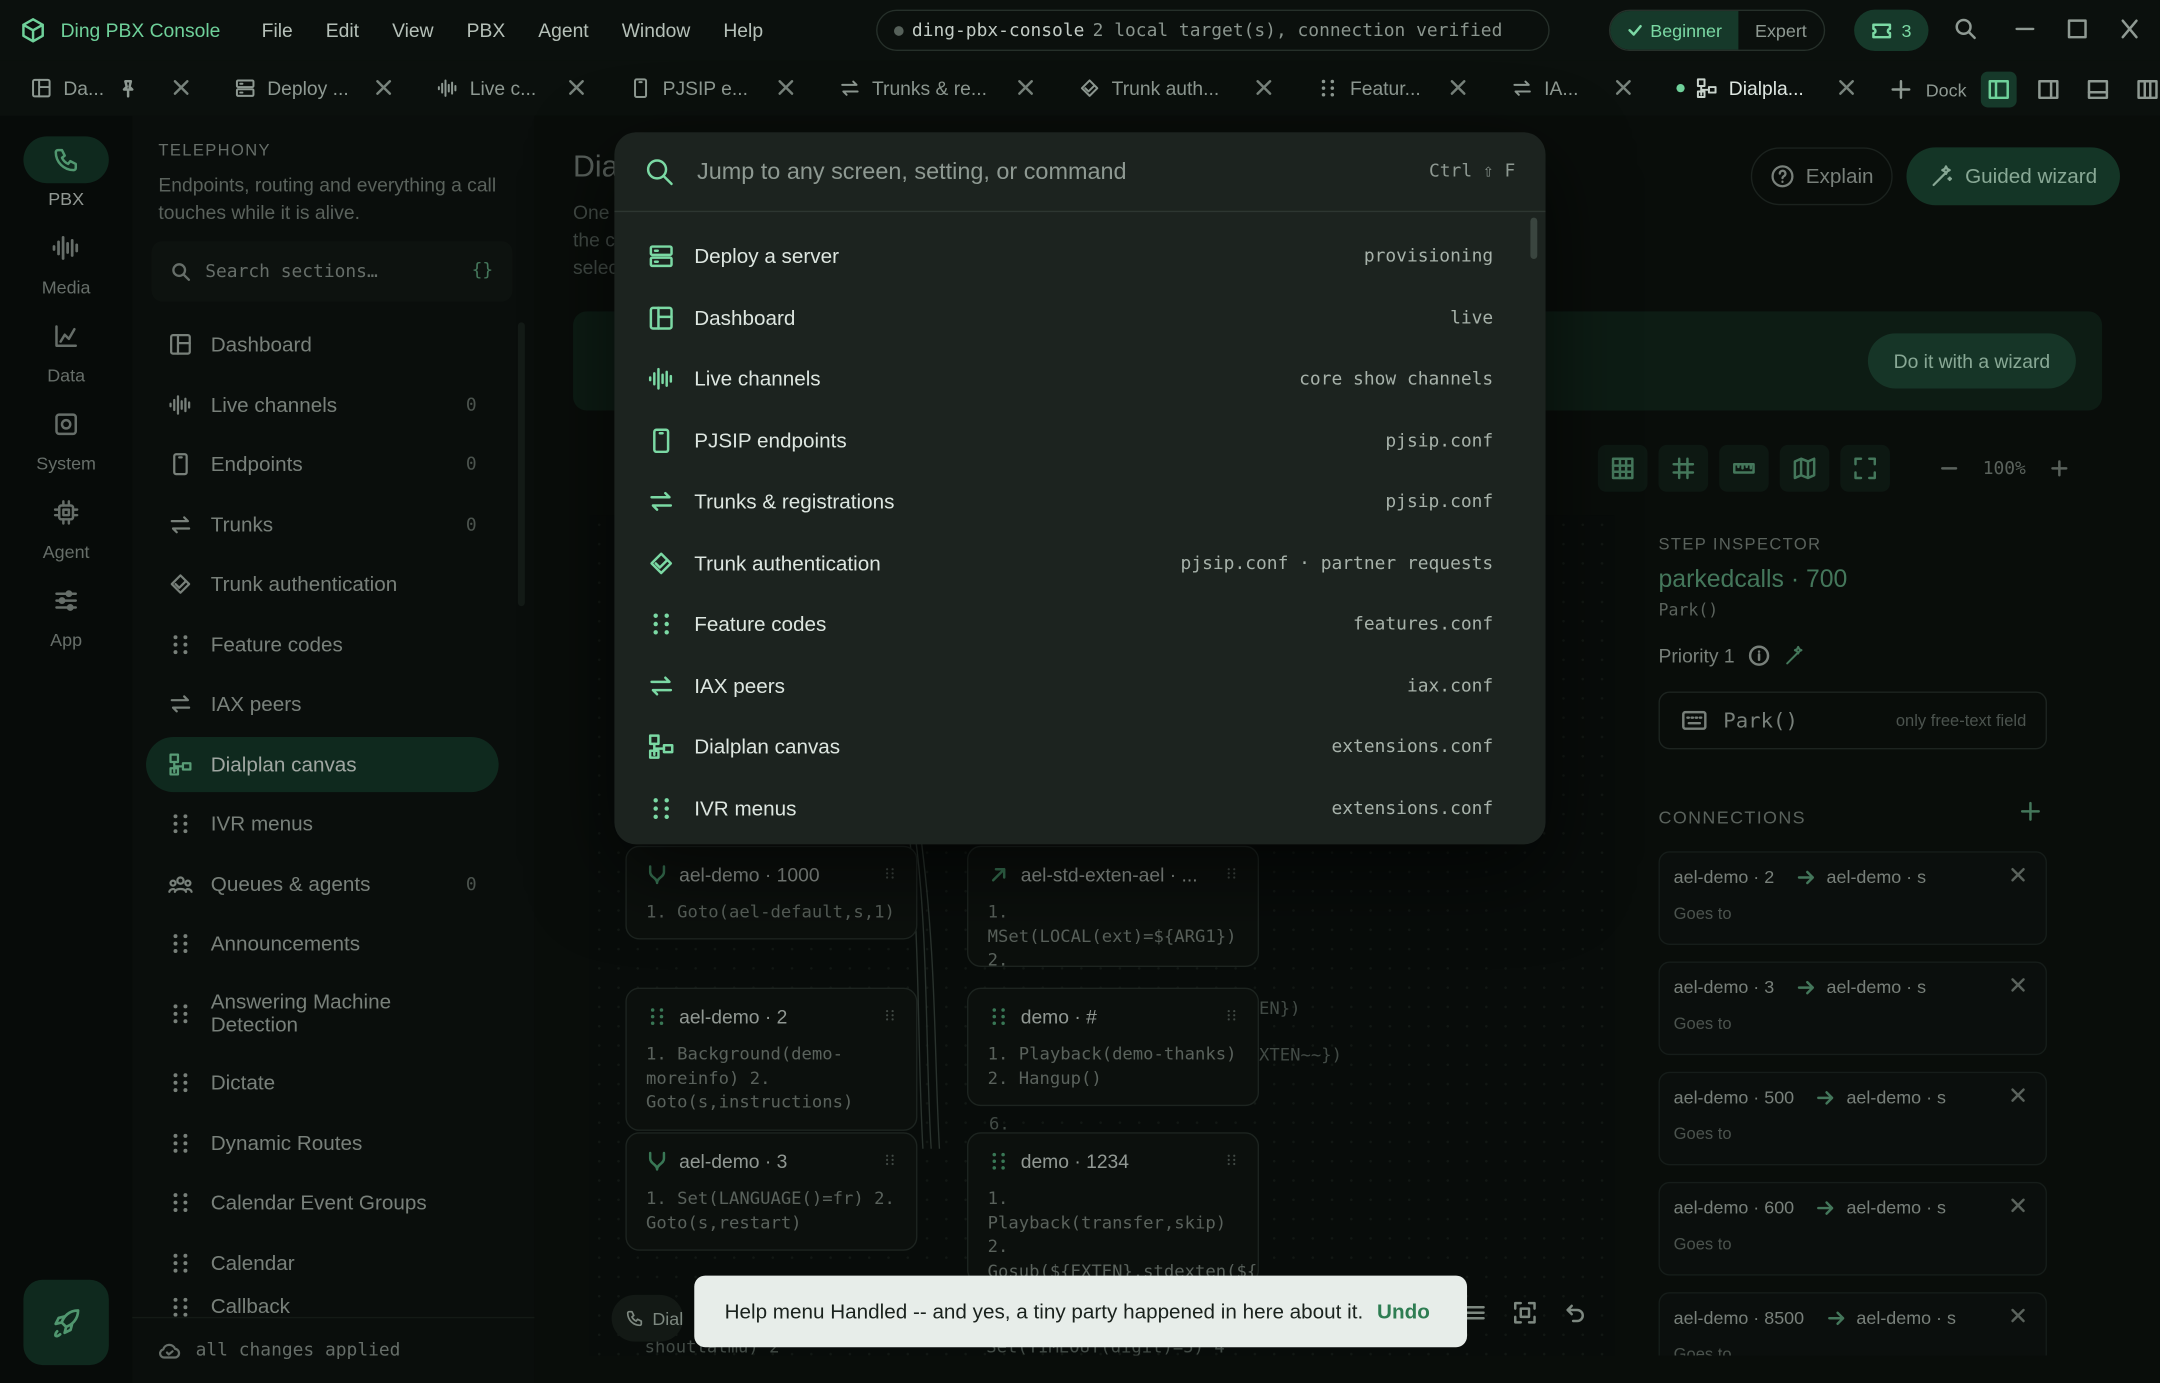 The image size is (2160, 1383). What do you see at coordinates (912, 170) in the screenshot?
I see `command-search-placeholder: Jump to any screen, setting, or command` at bounding box center [912, 170].